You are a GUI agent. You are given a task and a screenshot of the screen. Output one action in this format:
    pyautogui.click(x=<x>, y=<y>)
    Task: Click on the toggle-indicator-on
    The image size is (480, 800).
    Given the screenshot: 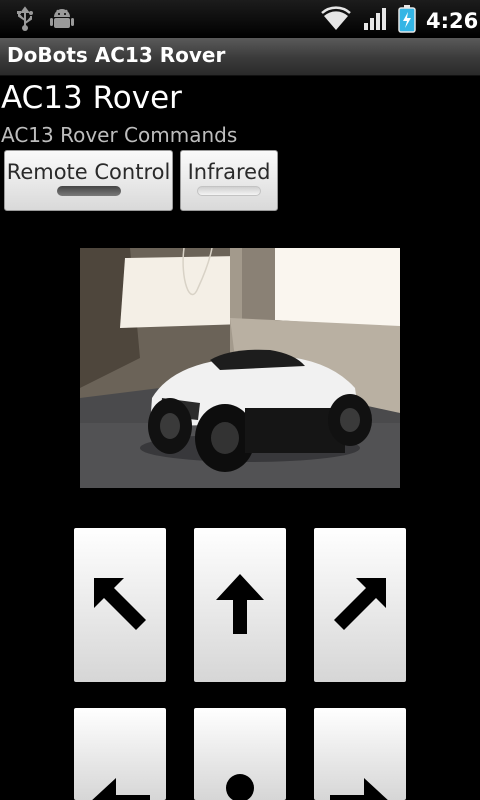 What is the action you would take?
    pyautogui.click(x=88, y=191)
    